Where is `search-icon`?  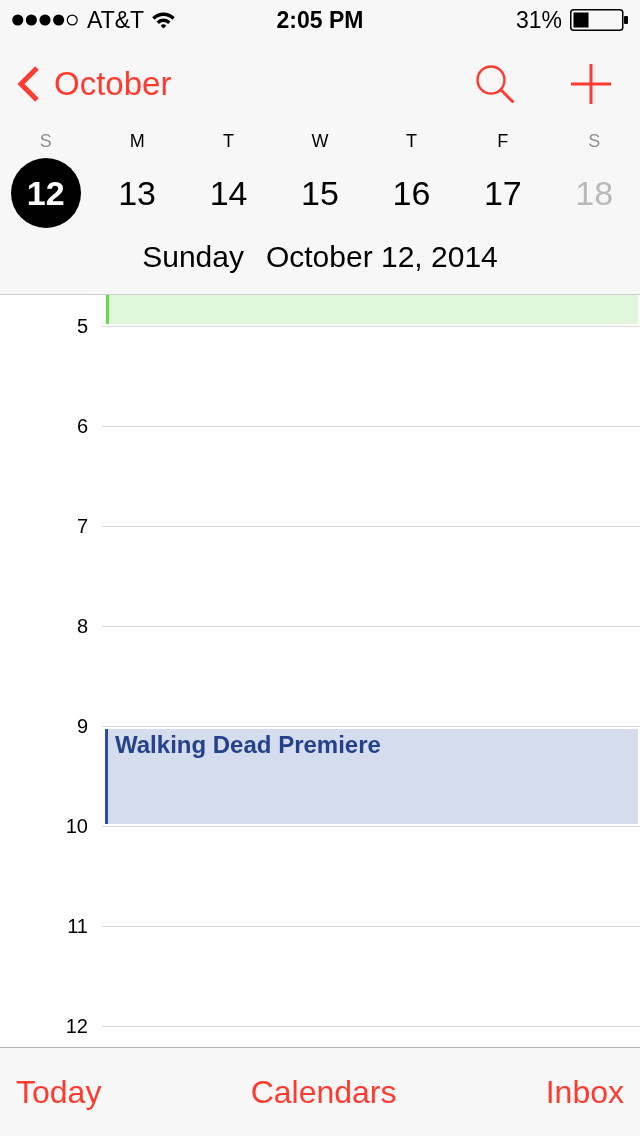
search-icon is located at coordinates (495, 84).